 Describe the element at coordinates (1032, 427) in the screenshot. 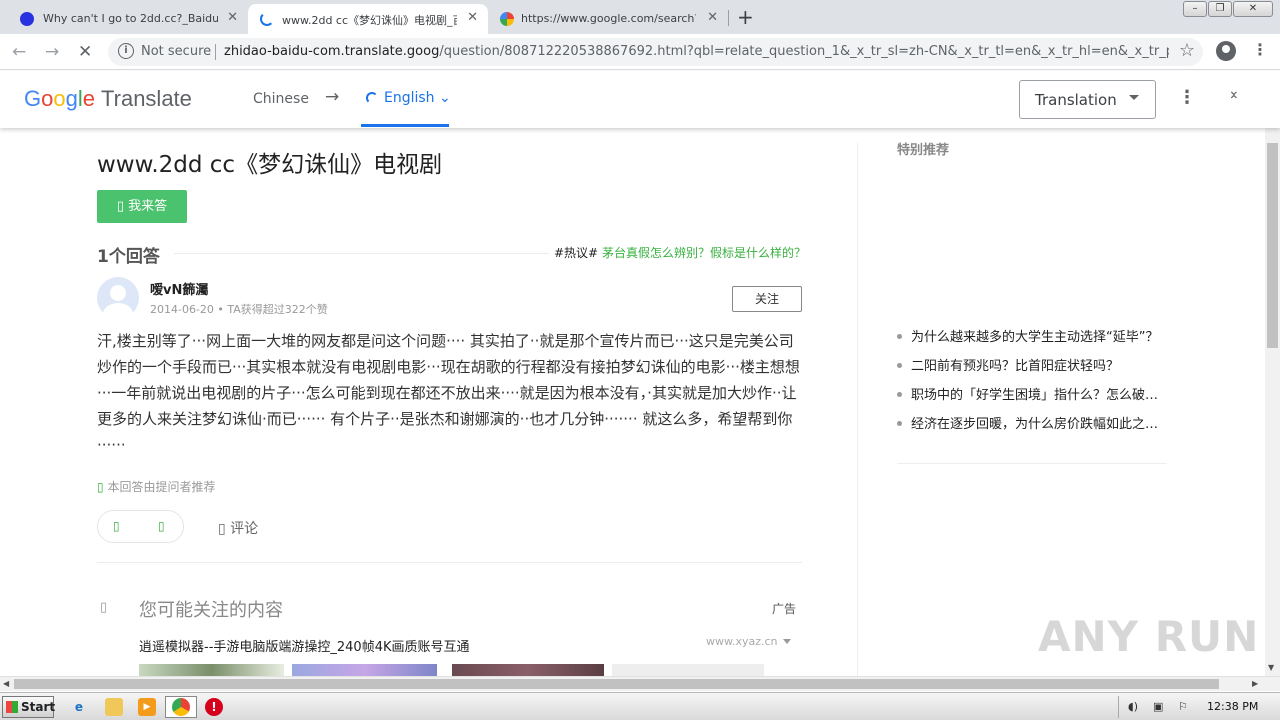

I see `sidebar-item: 经济在逐步回暖，为什么房价跌幅如此之大？` at that location.